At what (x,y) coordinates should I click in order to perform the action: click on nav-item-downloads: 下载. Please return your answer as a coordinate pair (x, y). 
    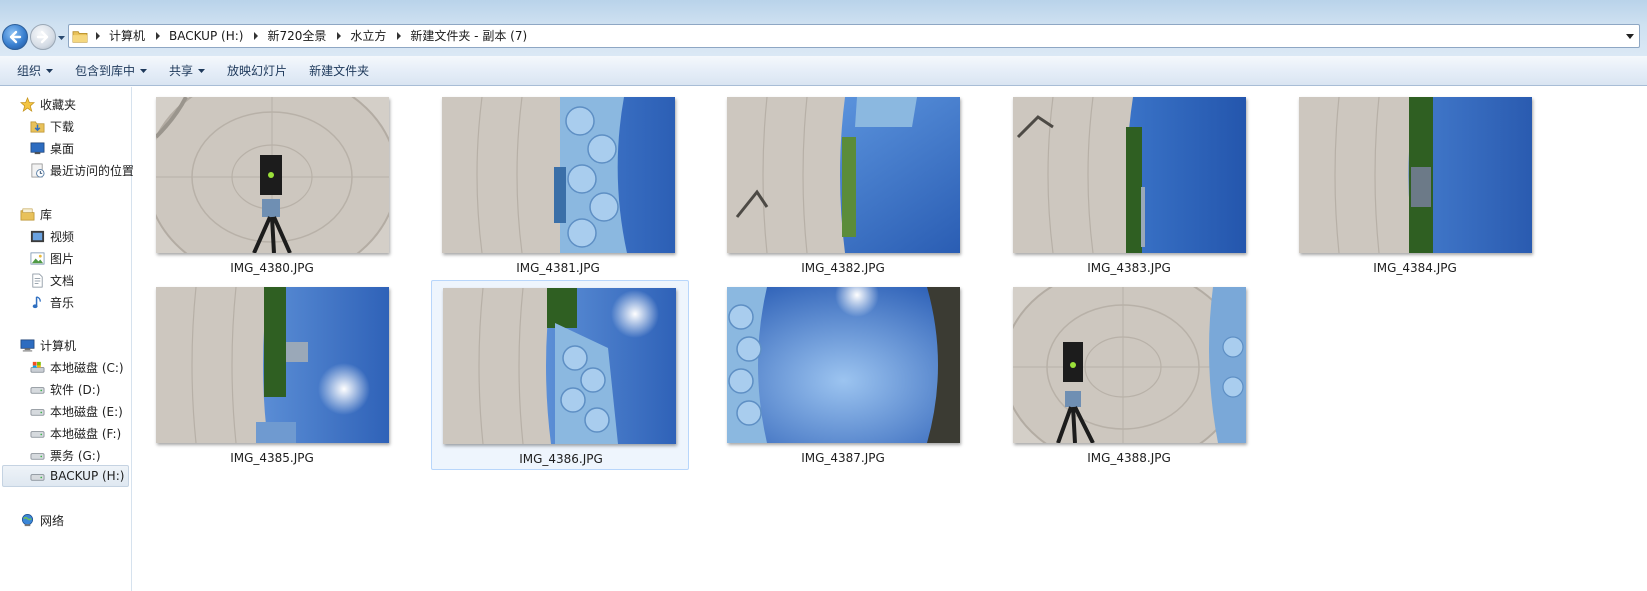
    Looking at the image, I should click on (51, 126).